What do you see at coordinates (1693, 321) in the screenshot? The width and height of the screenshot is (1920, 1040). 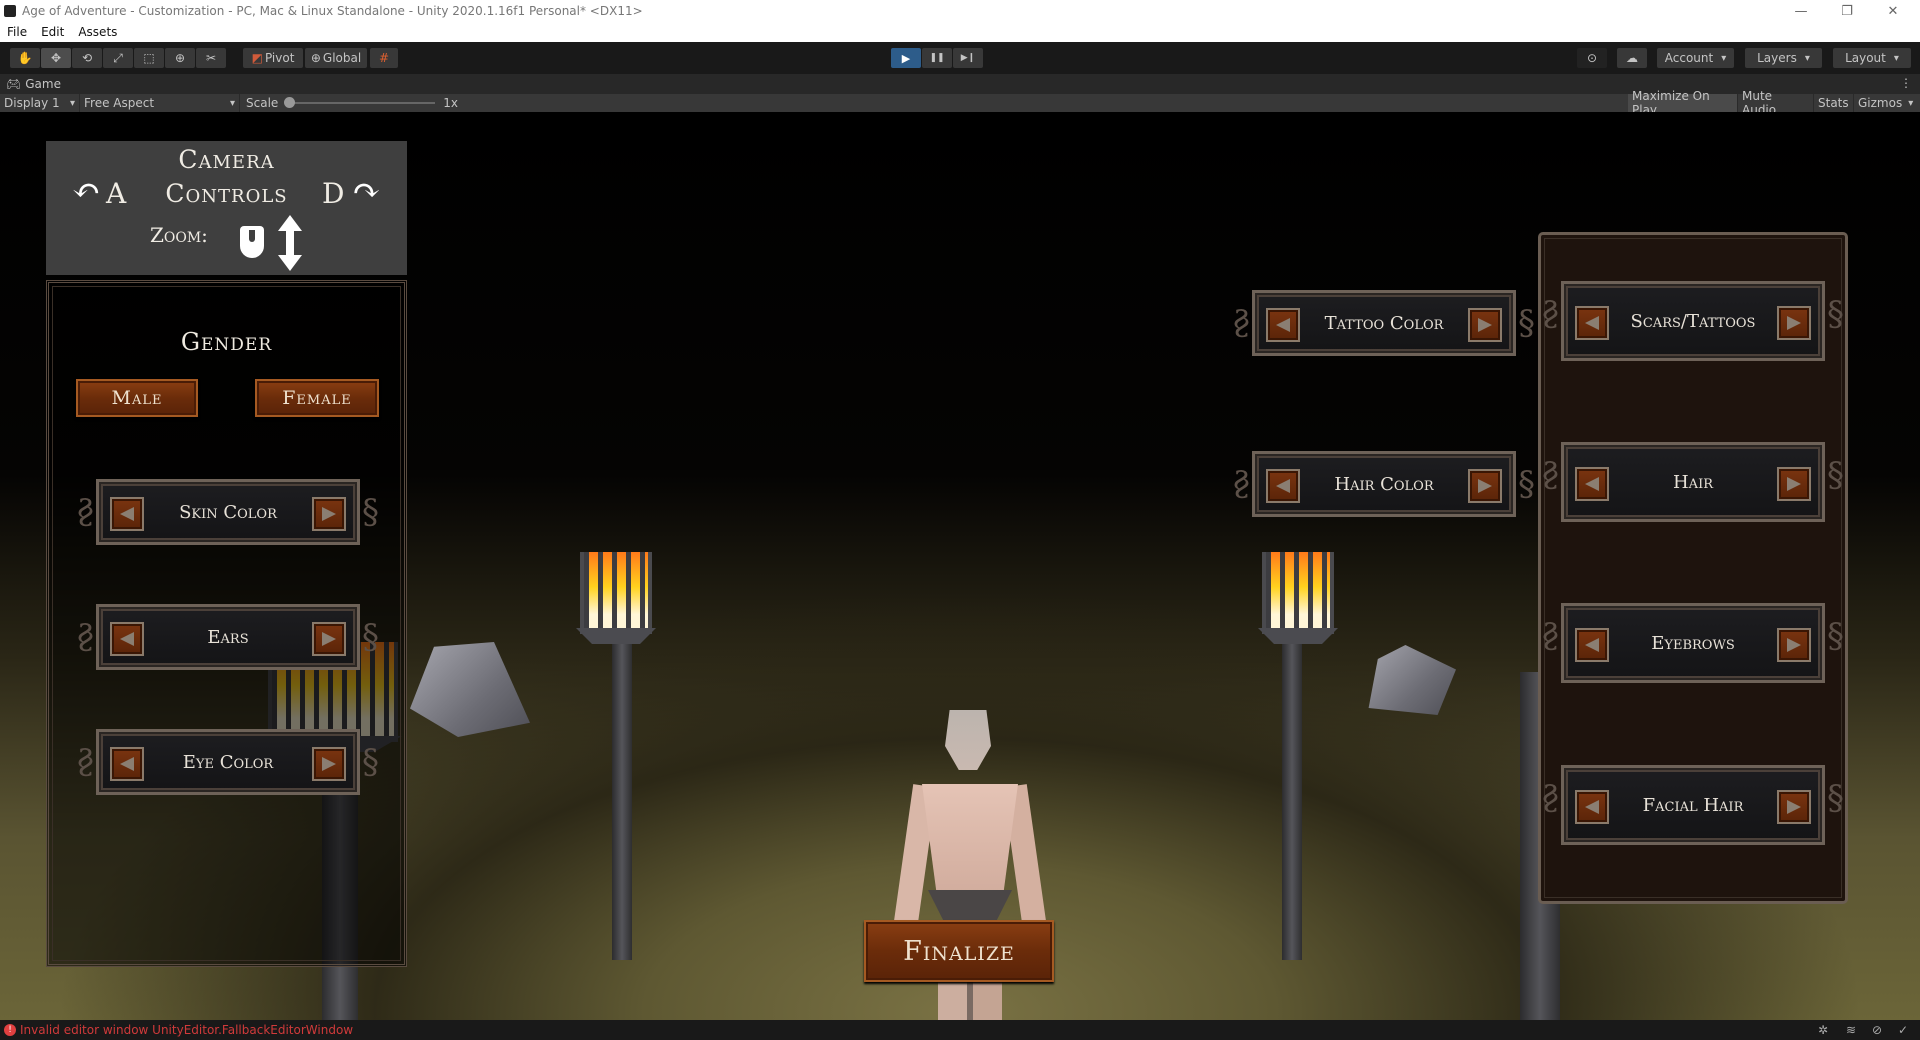 I see `scars-tattoos-label: Scars/Tattoos` at bounding box center [1693, 321].